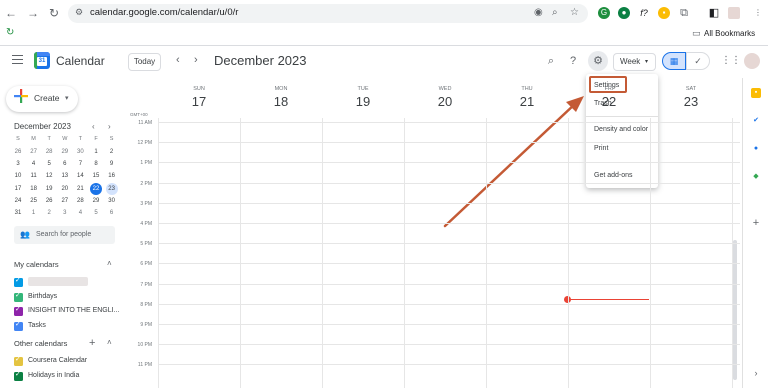 The image size is (768, 388). I want to click on day-of-week: TUE, so click(363, 89).